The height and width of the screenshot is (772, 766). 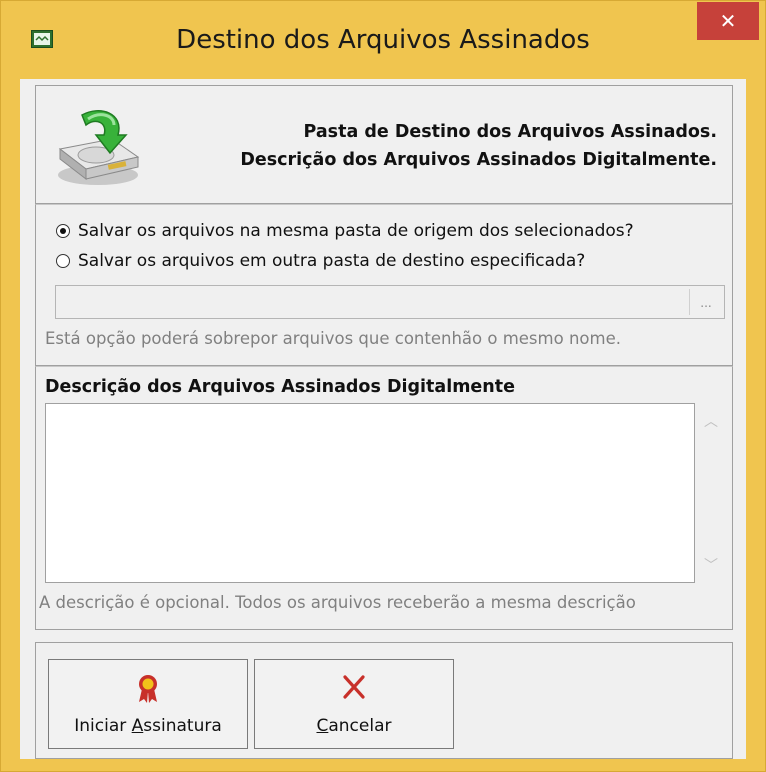 I want to click on button-panel: Iniciar Assinatura Cancelar, so click(x=384, y=700).